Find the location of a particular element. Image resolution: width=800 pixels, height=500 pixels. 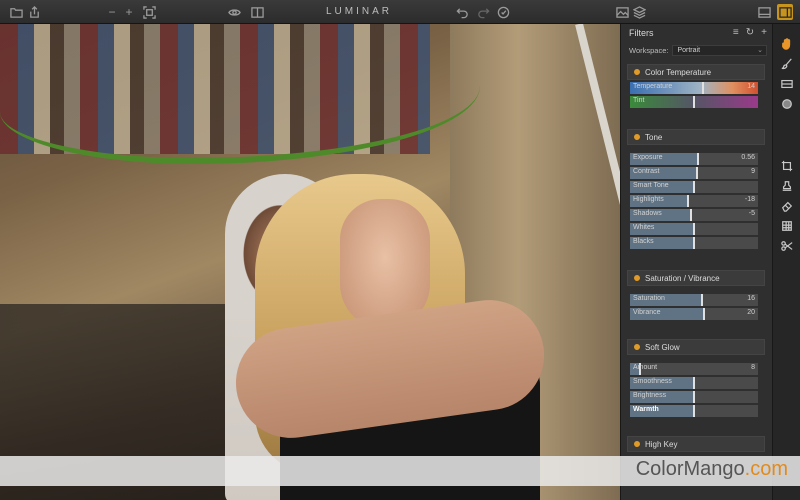

slider-smoothness: Smoothness is located at coordinates (694, 383).